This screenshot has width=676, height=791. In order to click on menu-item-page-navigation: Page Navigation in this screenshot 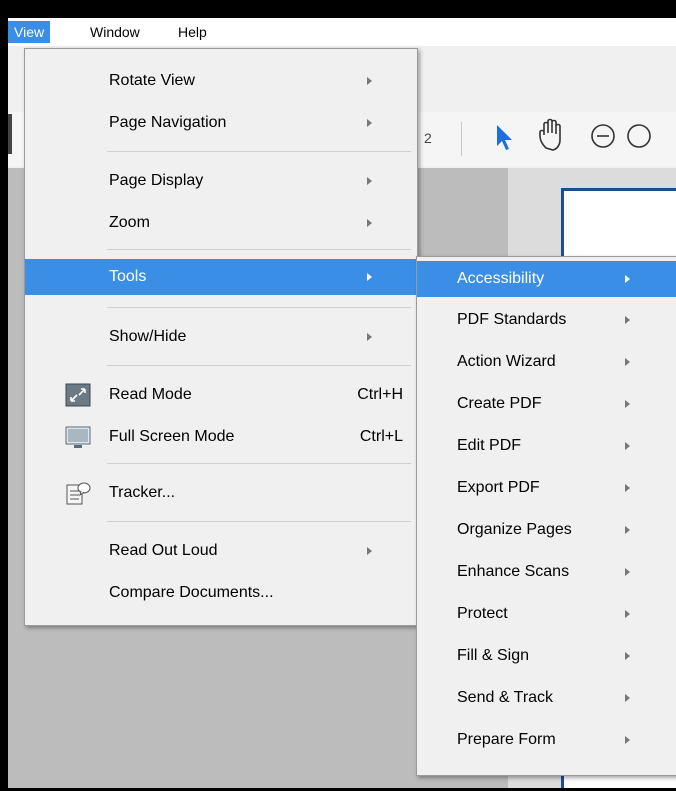, I will do `click(221, 123)`.